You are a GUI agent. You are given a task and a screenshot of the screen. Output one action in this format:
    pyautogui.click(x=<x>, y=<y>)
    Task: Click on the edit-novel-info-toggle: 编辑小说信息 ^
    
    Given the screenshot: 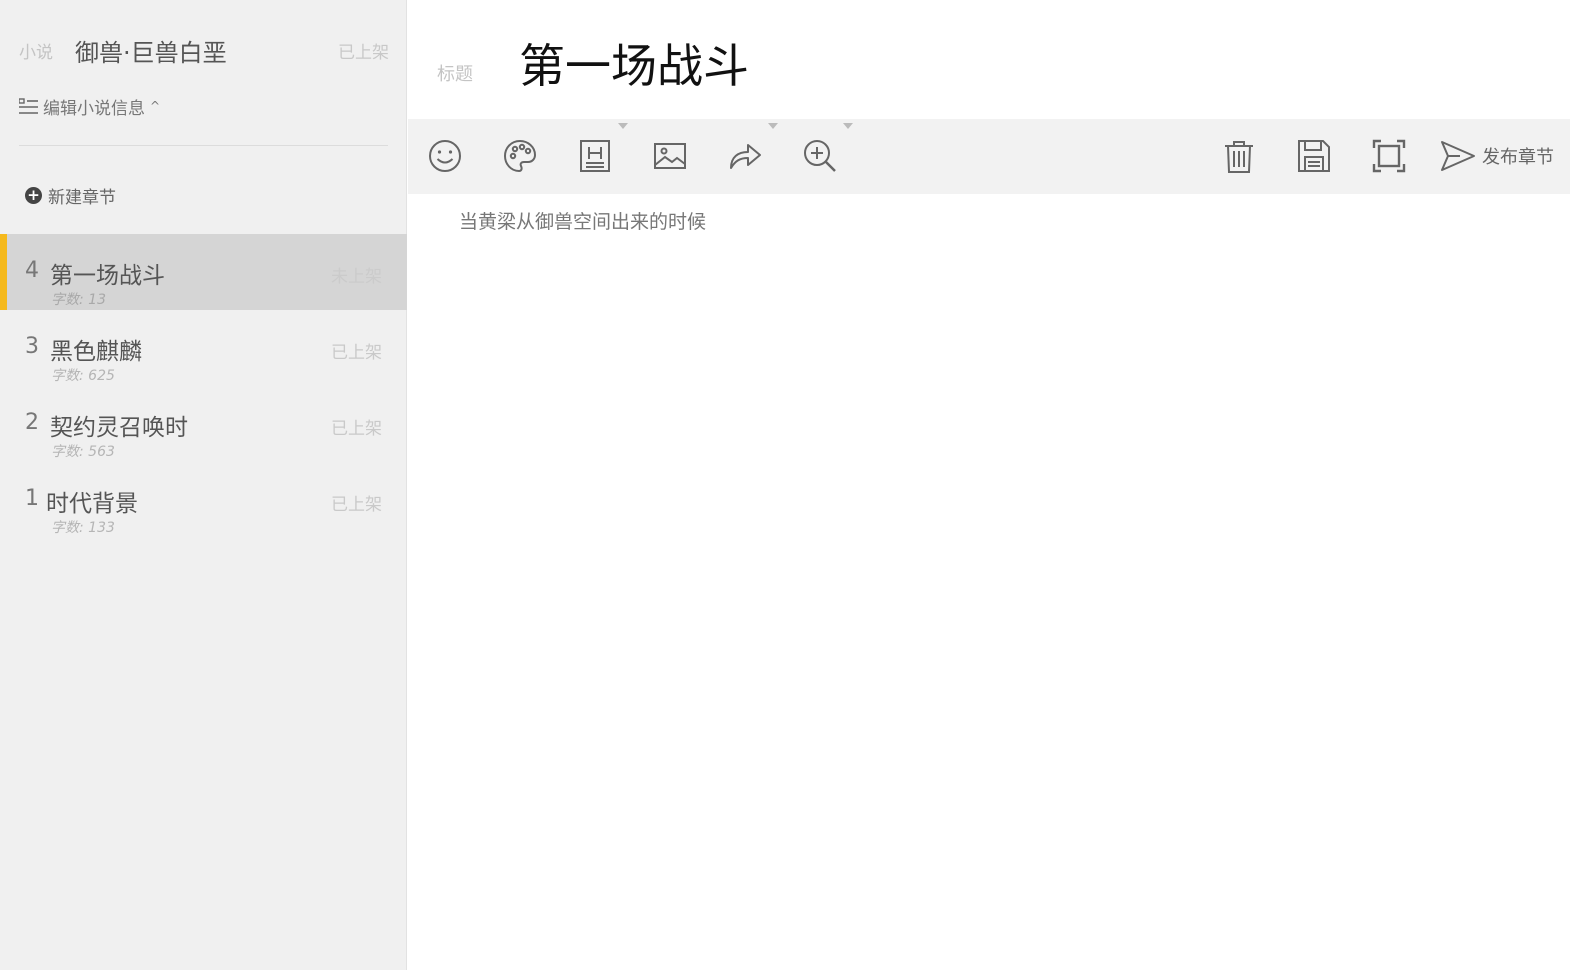 What is the action you would take?
    pyautogui.click(x=90, y=106)
    